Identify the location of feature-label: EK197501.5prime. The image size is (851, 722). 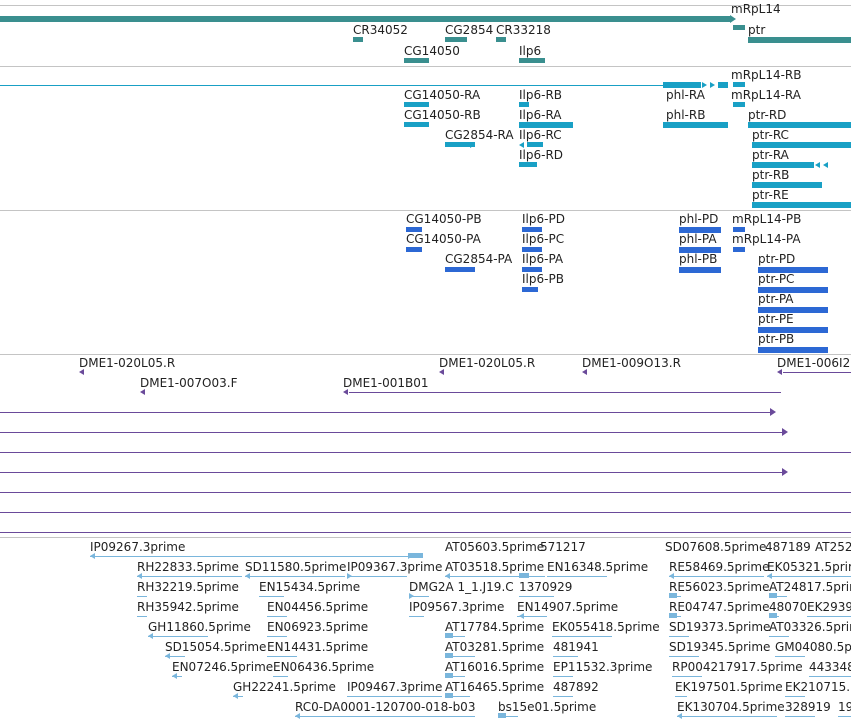
(729, 687).